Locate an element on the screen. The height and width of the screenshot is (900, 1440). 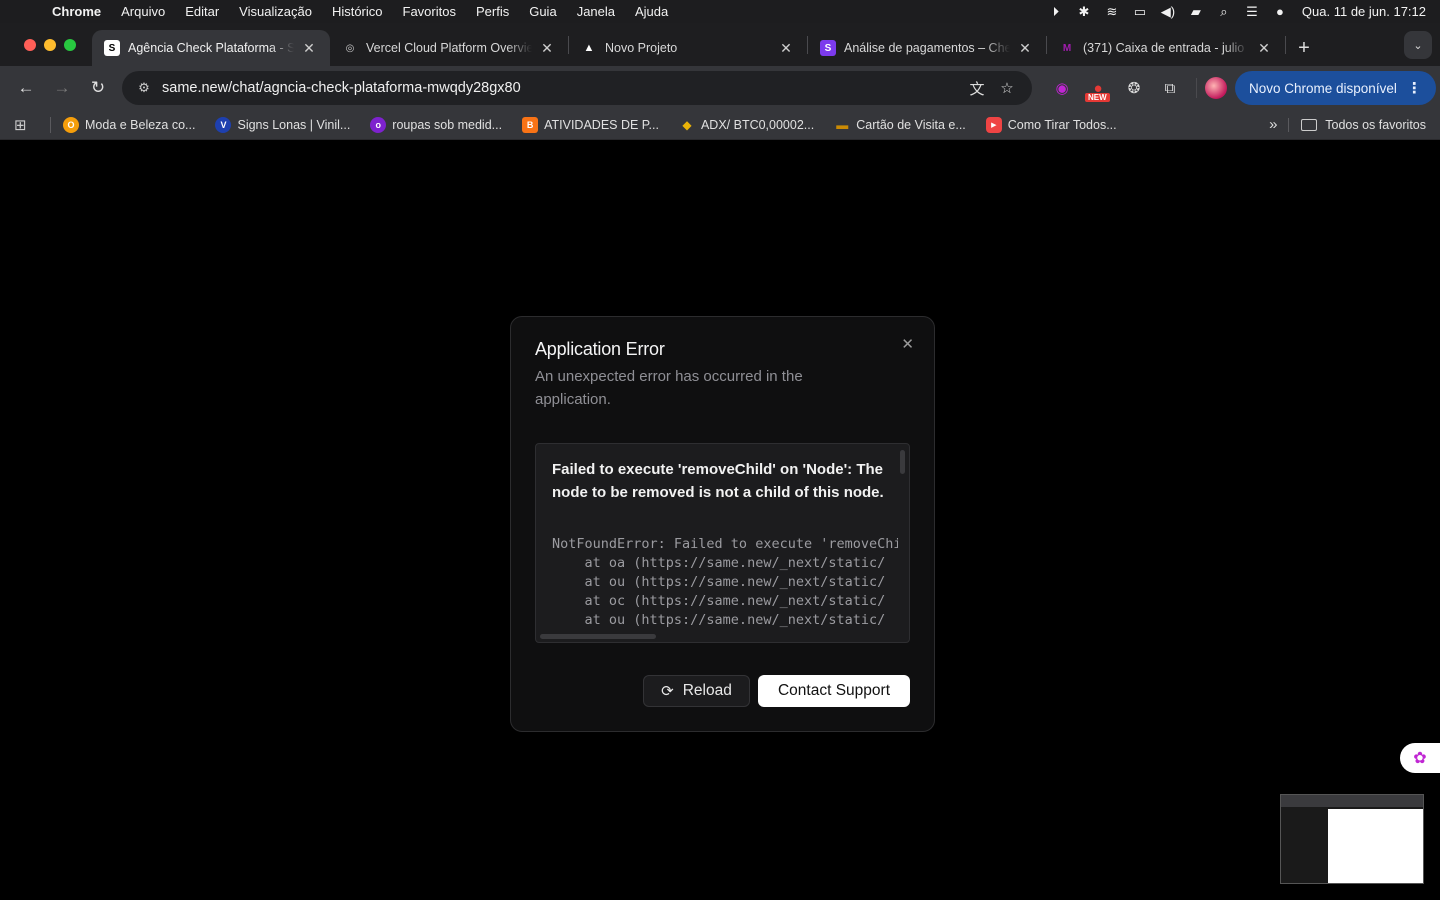
tab-search-chevron-icon: ⌄ is located at coordinates (1418, 45).